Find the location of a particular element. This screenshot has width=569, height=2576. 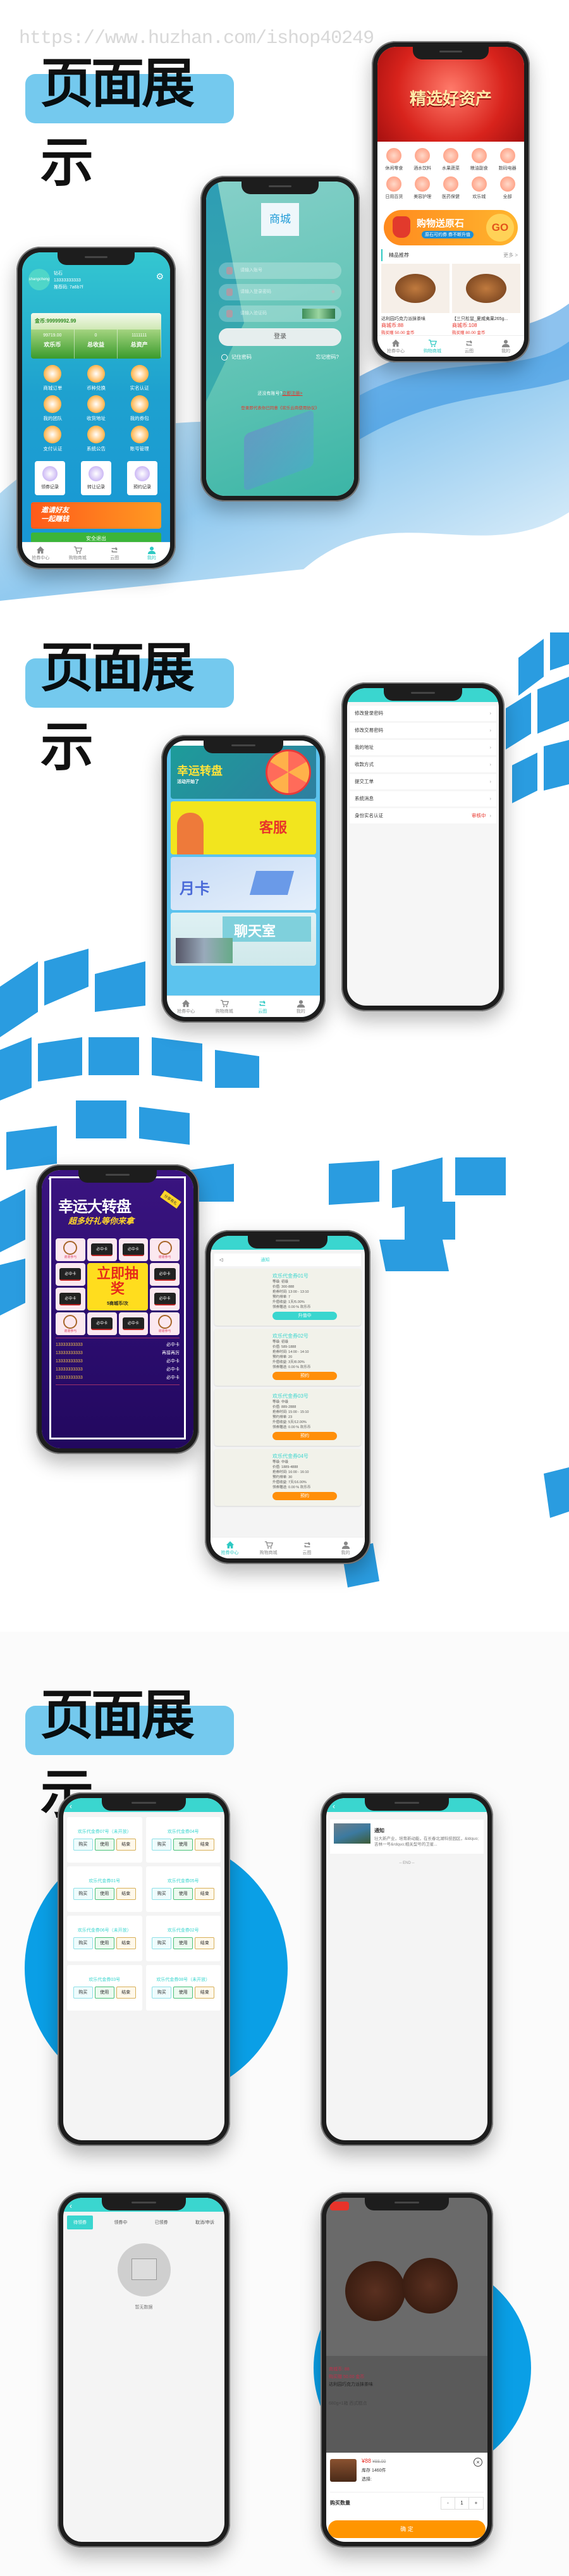

login-button: 登录 is located at coordinates (280, 337).